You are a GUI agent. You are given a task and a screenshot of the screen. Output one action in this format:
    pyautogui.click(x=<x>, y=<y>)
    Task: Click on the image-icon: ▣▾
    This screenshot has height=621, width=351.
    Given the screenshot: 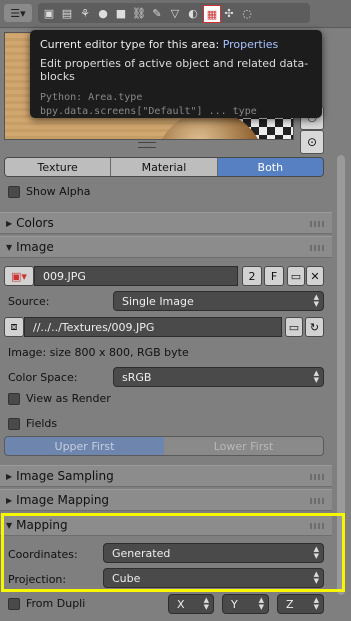 What is the action you would take?
    pyautogui.click(x=19, y=276)
    